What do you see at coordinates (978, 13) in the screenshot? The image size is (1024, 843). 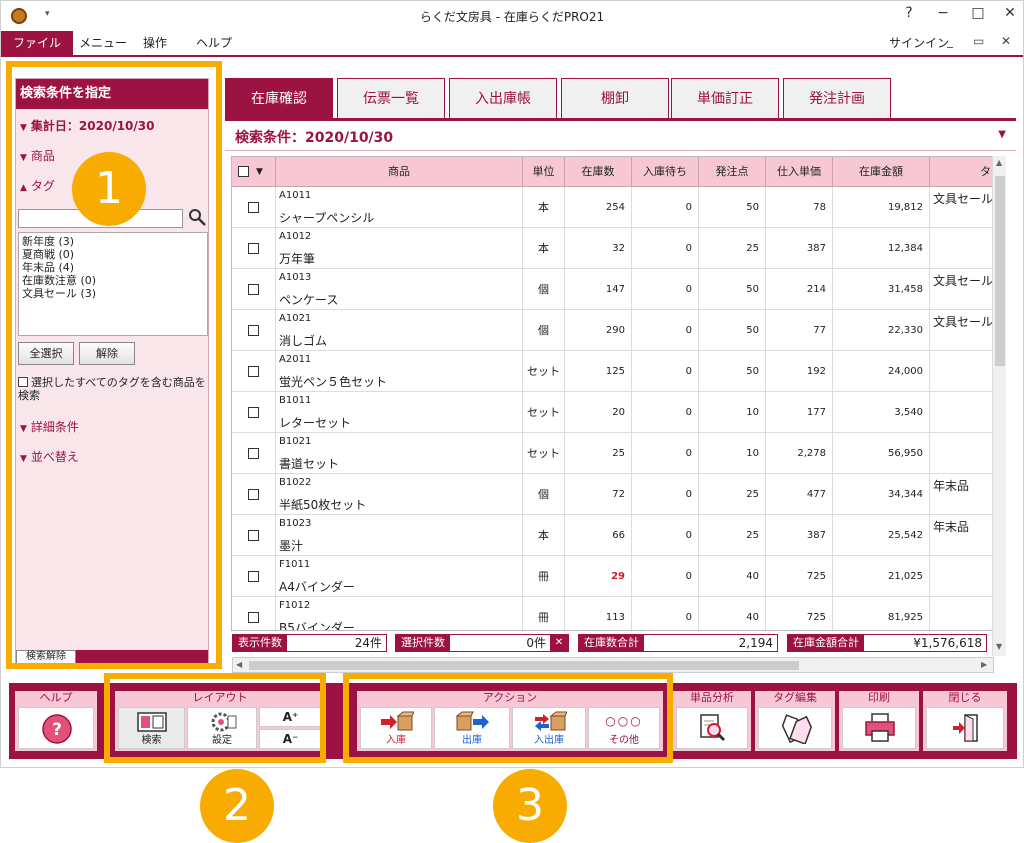 I see `maximize-button: □` at bounding box center [978, 13].